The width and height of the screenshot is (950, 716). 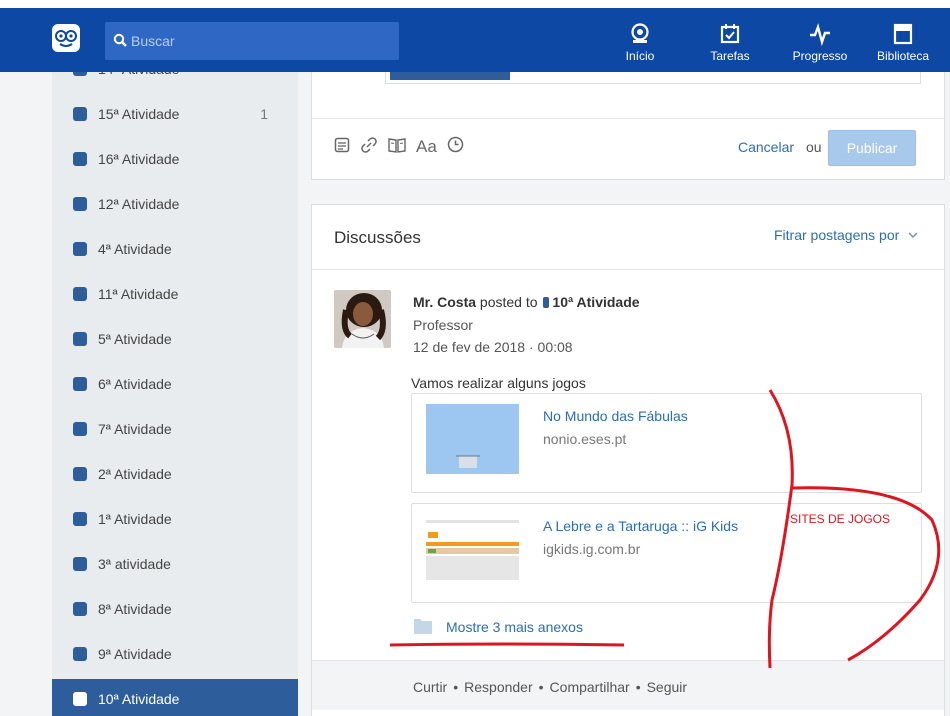 What do you see at coordinates (590, 687) in the screenshot?
I see `share-link: Compartilhar` at bounding box center [590, 687].